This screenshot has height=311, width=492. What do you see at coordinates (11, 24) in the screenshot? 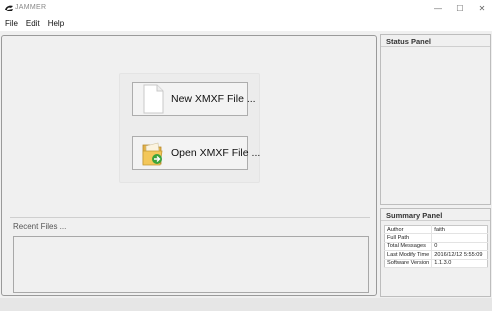
I see `menu-file: File` at bounding box center [11, 24].